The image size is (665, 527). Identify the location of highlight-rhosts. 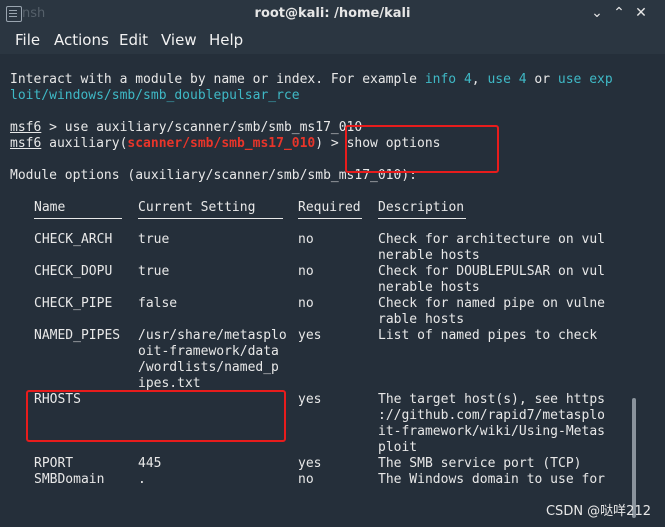
(156, 416).